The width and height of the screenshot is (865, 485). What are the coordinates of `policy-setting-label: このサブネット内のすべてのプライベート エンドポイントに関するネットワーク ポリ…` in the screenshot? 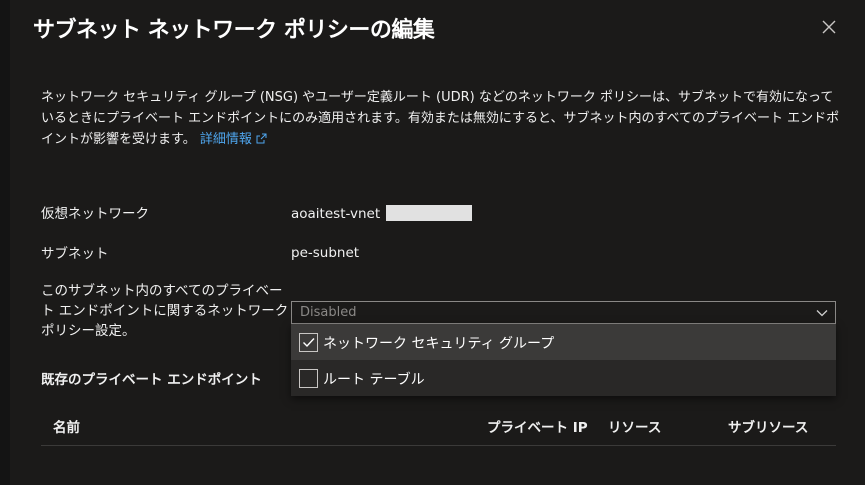 It's located at (165, 311).